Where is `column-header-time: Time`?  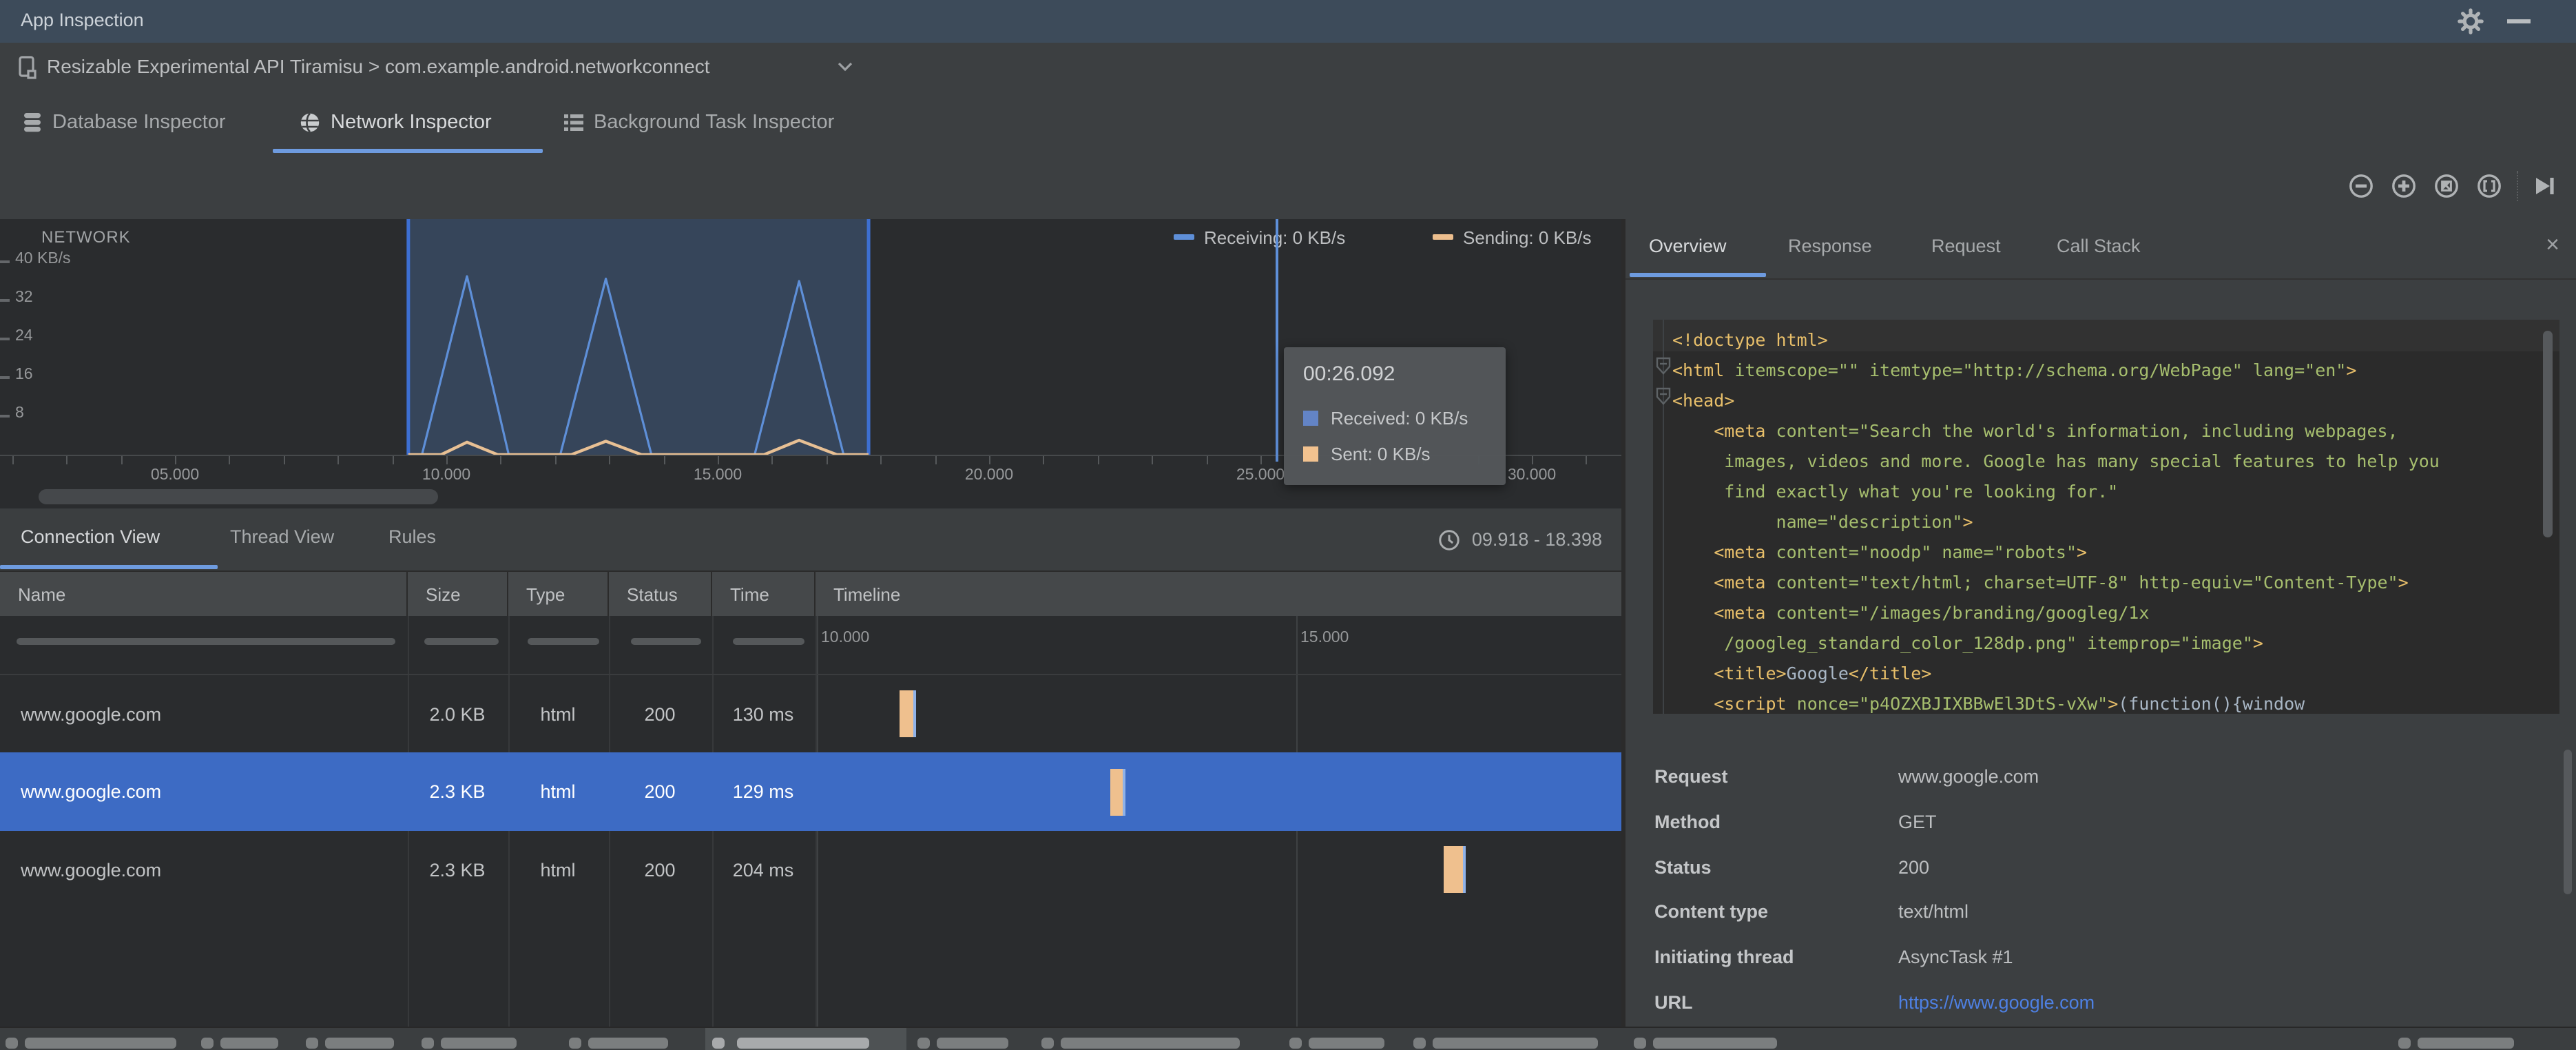
column-header-time: Time is located at coordinates (764, 594).